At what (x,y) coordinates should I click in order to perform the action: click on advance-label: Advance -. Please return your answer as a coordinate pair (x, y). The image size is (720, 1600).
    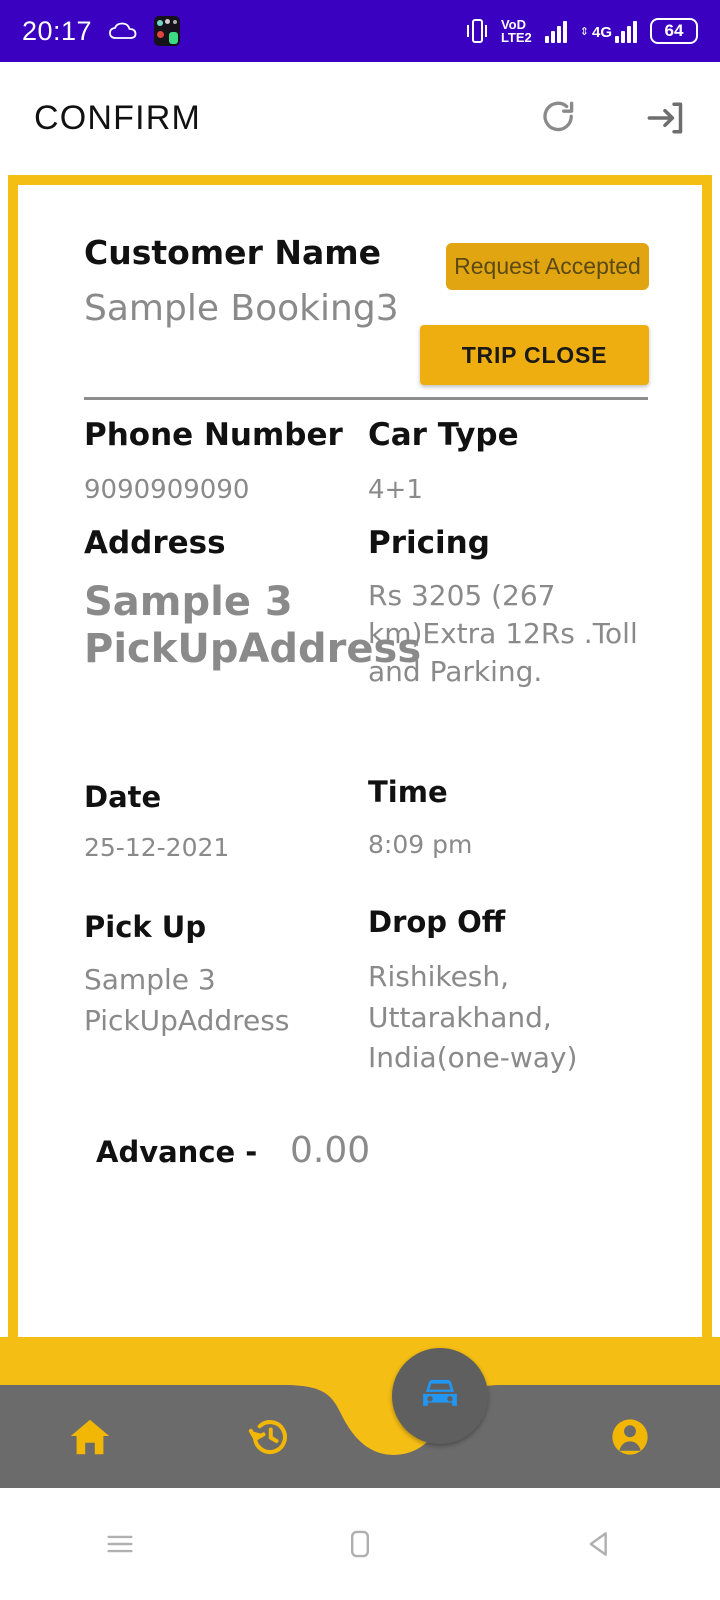
    Looking at the image, I should click on (177, 1152).